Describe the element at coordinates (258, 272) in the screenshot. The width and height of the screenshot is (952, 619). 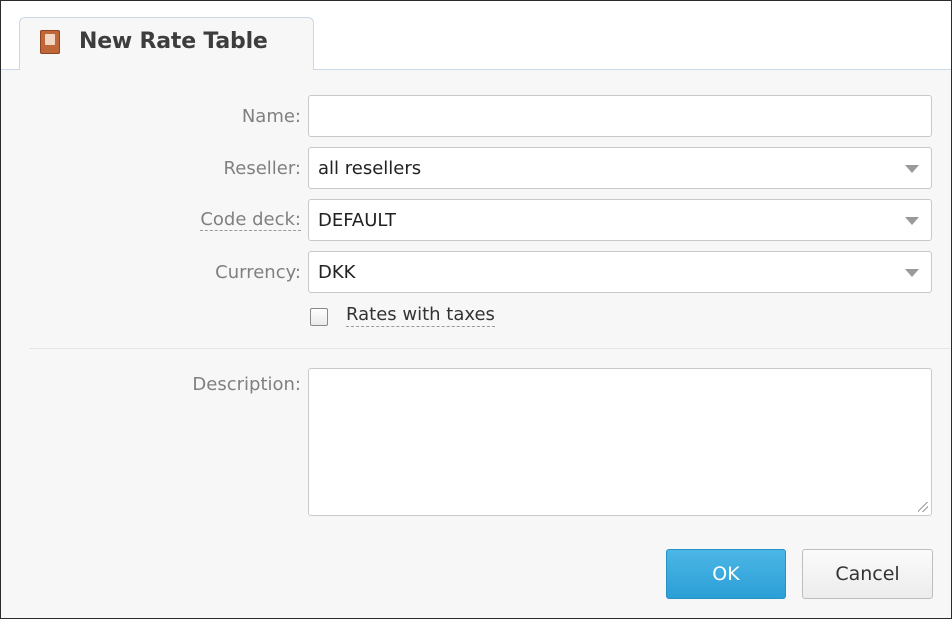
I see `currency-label: Currency:` at that location.